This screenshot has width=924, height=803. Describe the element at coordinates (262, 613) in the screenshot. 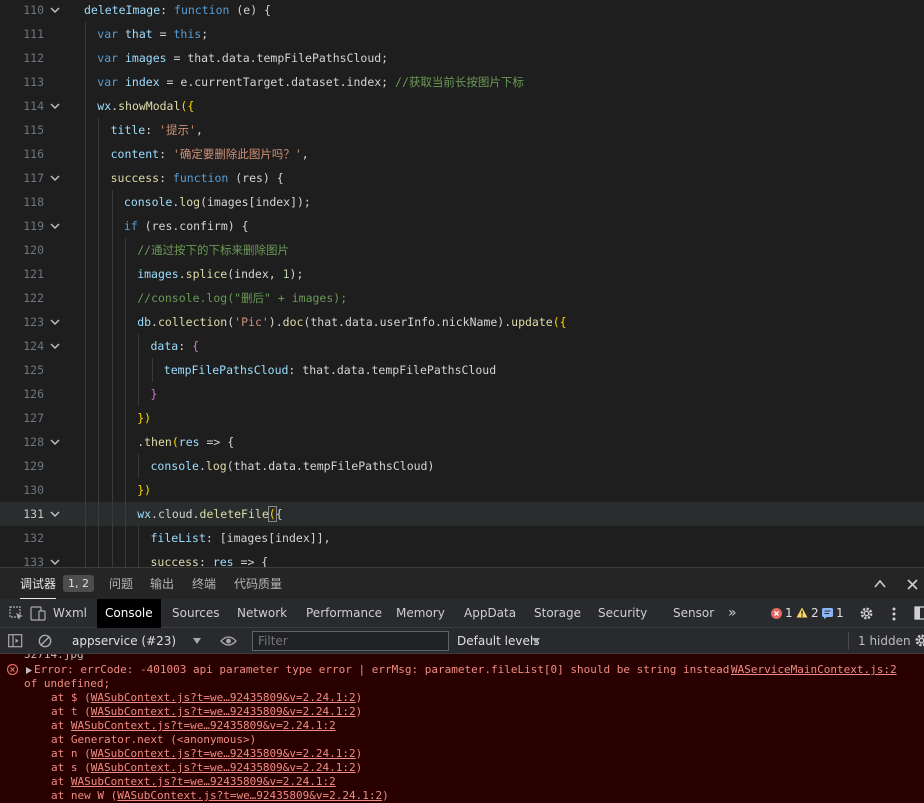

I see `devtools-tab-network: Network` at that location.